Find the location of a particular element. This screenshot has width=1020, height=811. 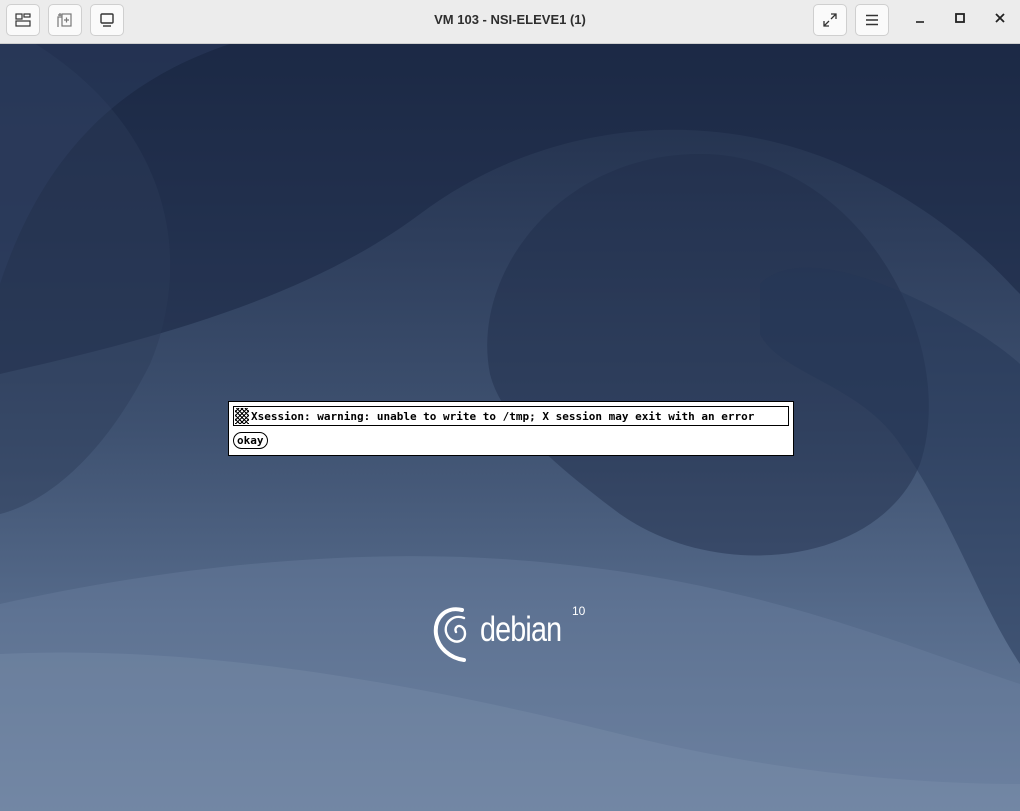

debian-logo: debian 10 is located at coordinates (517, 635).